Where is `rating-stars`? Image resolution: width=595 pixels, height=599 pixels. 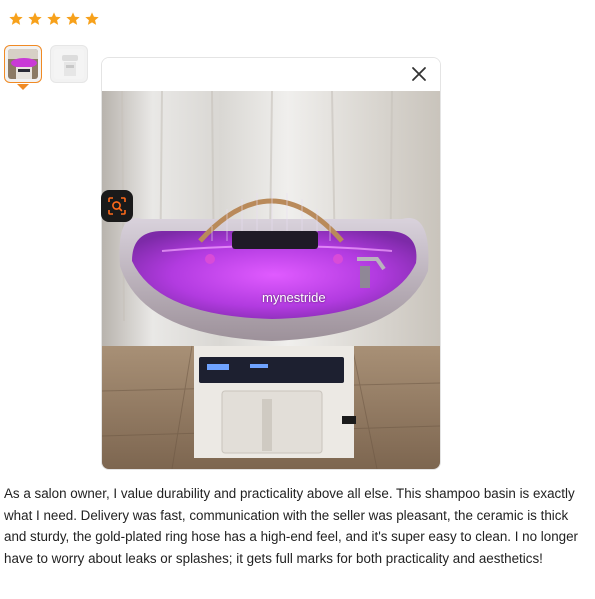
rating-stars is located at coordinates (54, 19).